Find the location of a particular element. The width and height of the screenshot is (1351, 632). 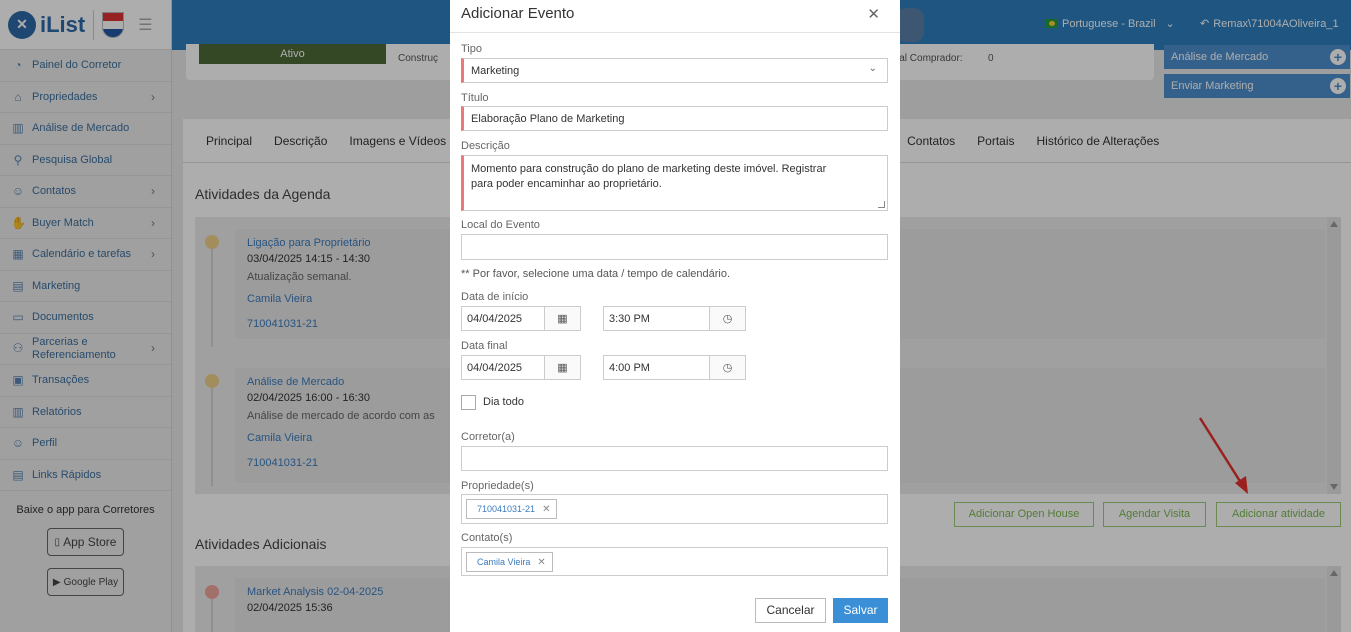

start-date-label: Data de início is located at coordinates (495, 297).